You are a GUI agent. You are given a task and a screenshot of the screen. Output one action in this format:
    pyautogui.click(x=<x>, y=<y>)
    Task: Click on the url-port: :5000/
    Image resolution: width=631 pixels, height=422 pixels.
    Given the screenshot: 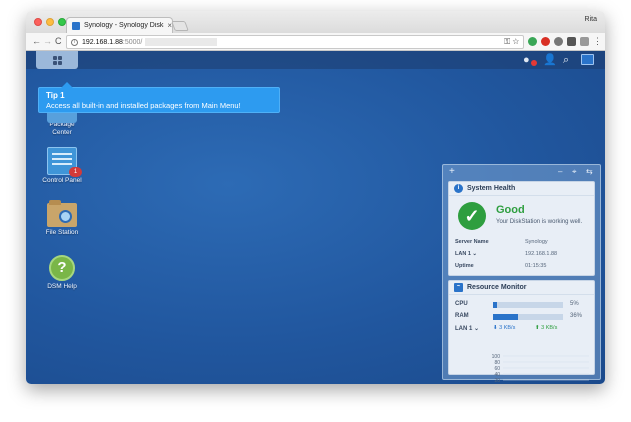 What is the action you would take?
    pyautogui.click(x=132, y=42)
    